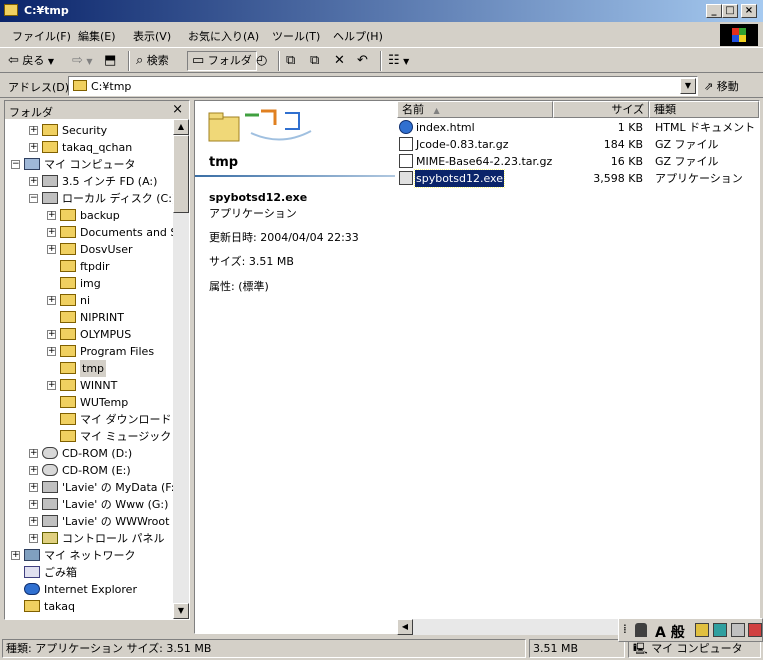 This screenshot has height=660, width=763. What do you see at coordinates (224, 162) in the screenshot?
I see `folder-title: tmp` at bounding box center [224, 162].